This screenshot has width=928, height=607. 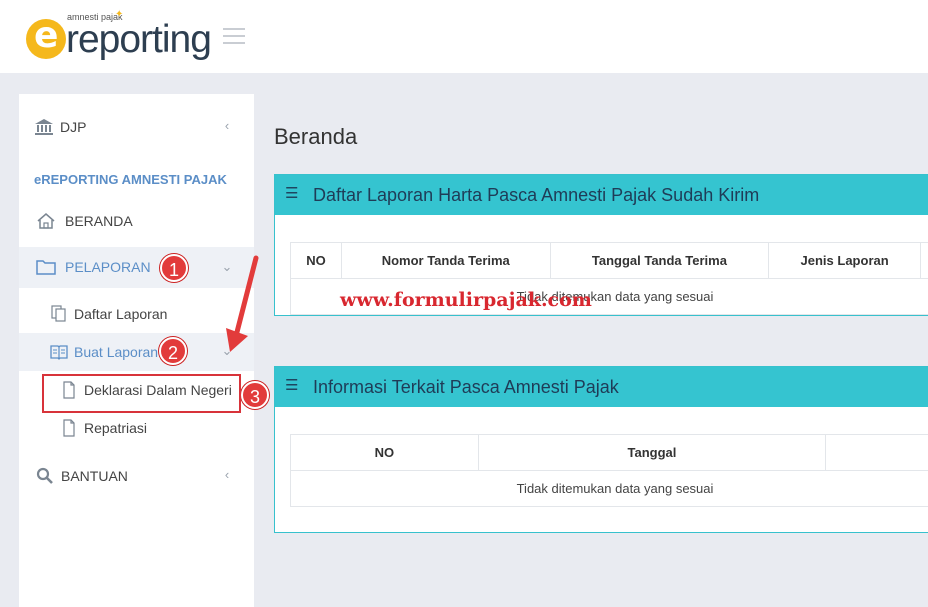 I want to click on menu-toggle-icon, so click(x=234, y=36).